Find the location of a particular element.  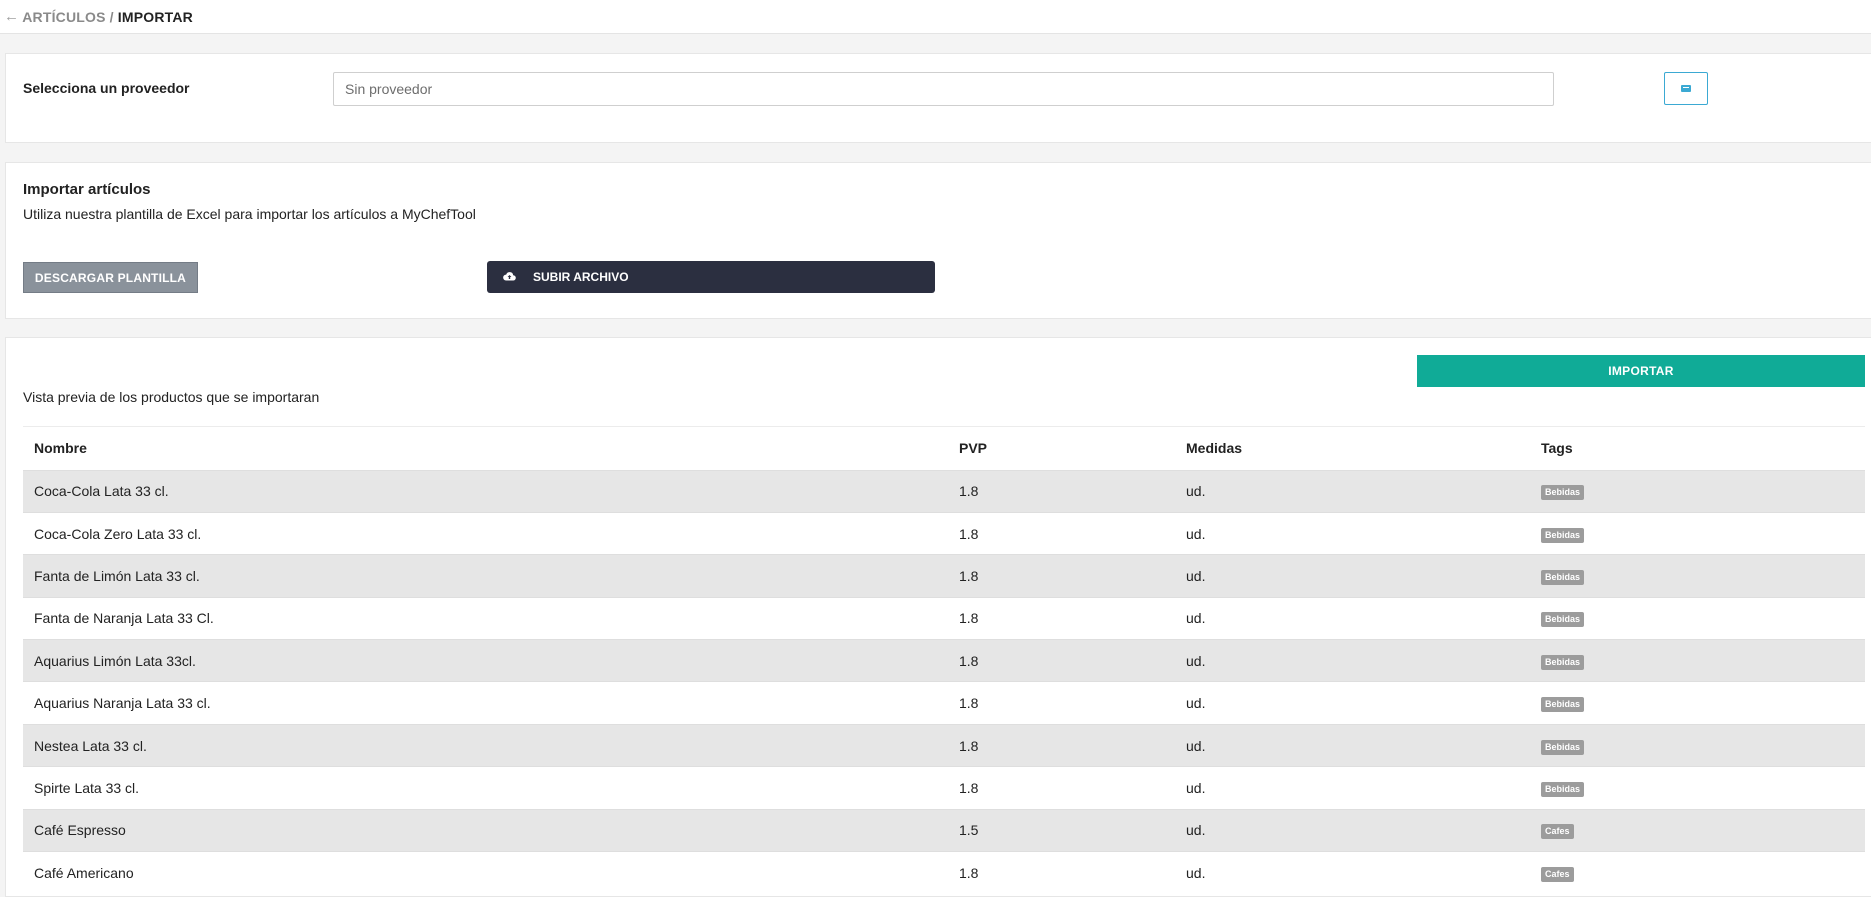

column-header-medidas: Medidas is located at coordinates (1214, 448).